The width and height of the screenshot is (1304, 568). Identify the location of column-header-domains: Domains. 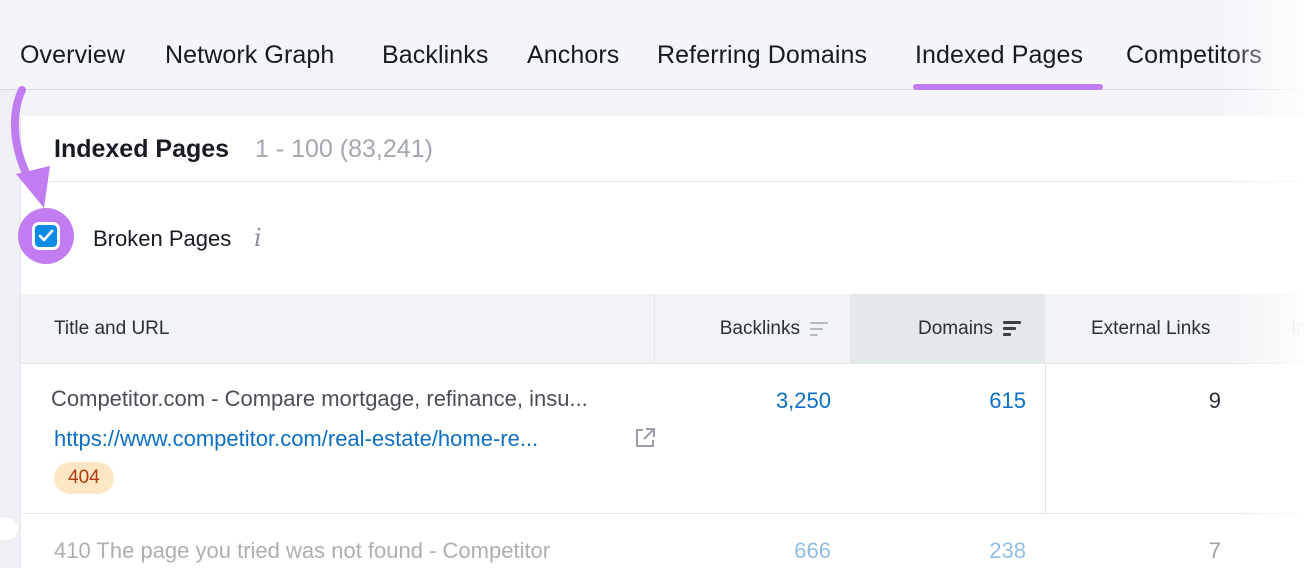
(947, 329).